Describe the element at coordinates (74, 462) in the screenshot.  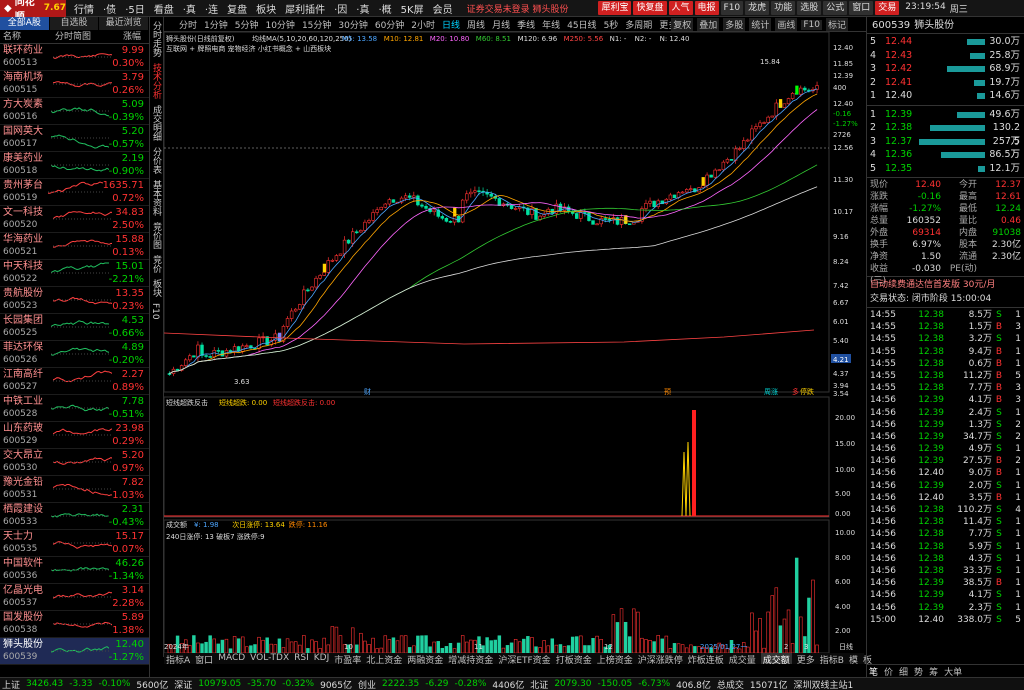
I see `watchlist-row: 交大昂立 600530 5.20 0.97%` at that location.